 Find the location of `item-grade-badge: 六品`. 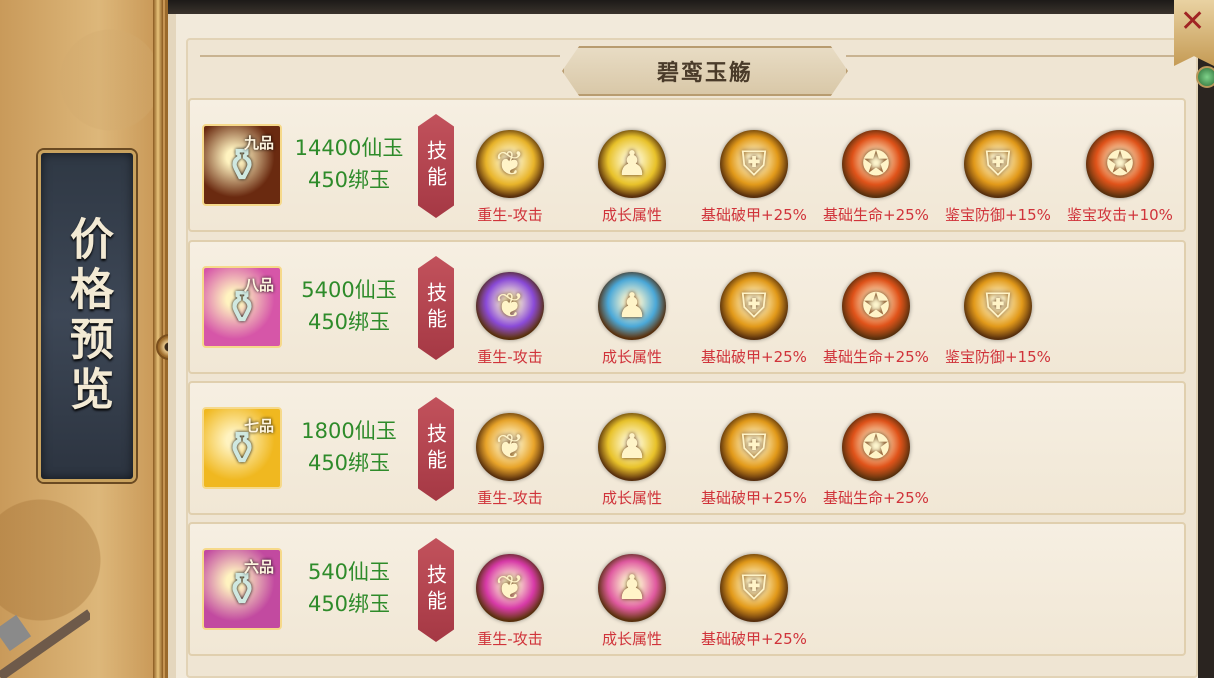

item-grade-badge: 六品 is located at coordinates (258, 567).